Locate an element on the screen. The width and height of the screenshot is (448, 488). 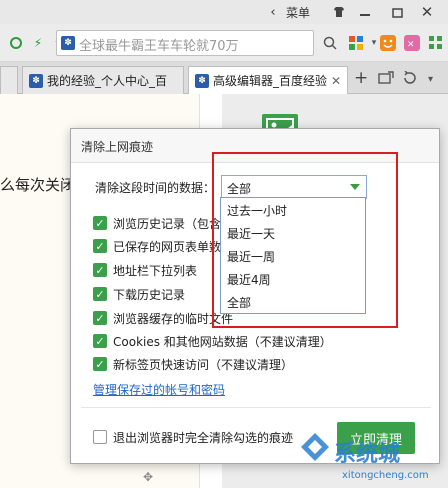
tab-close-icon: ✕ is located at coordinates (336, 81).